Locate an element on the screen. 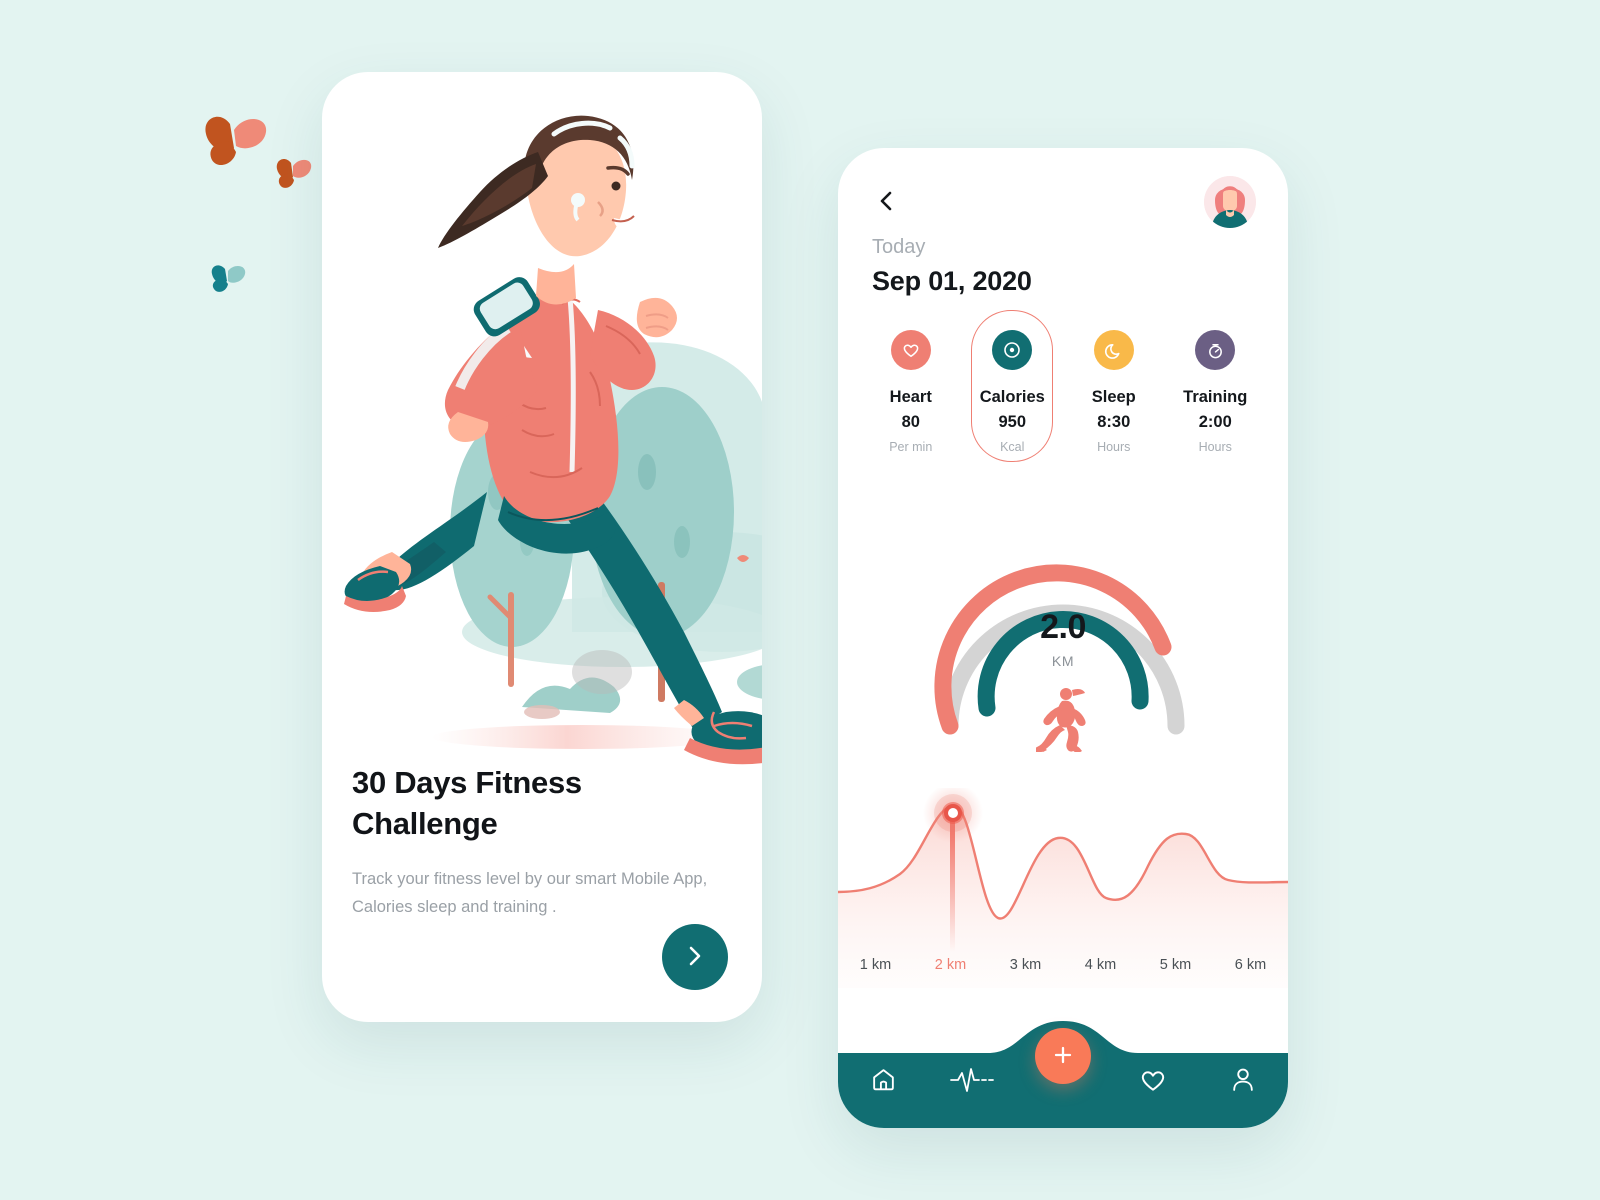 The image size is (1600, 1200). butterfly-large-orange-icon is located at coordinates (236, 145).